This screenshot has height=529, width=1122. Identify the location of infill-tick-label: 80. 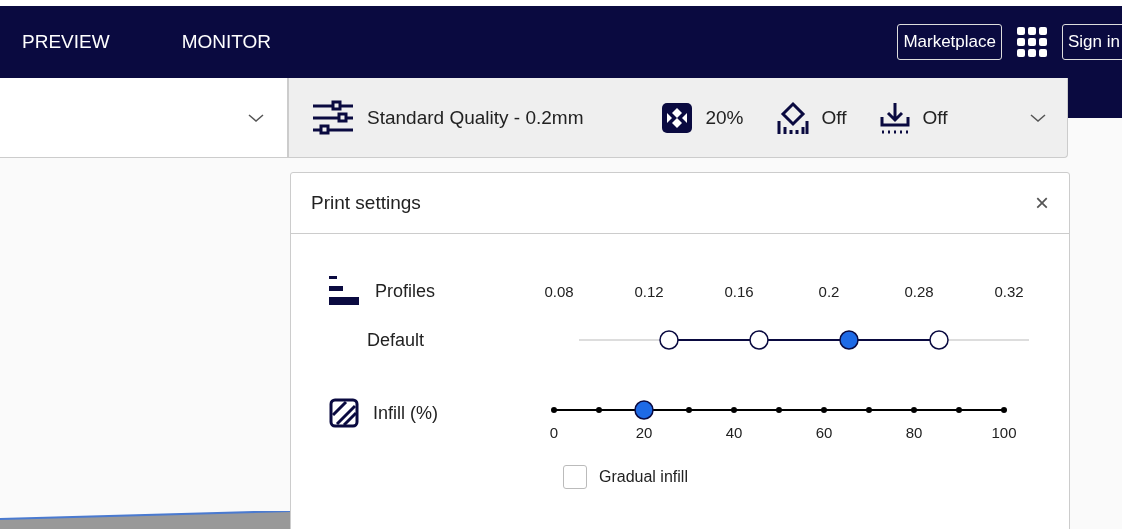
(914, 432).